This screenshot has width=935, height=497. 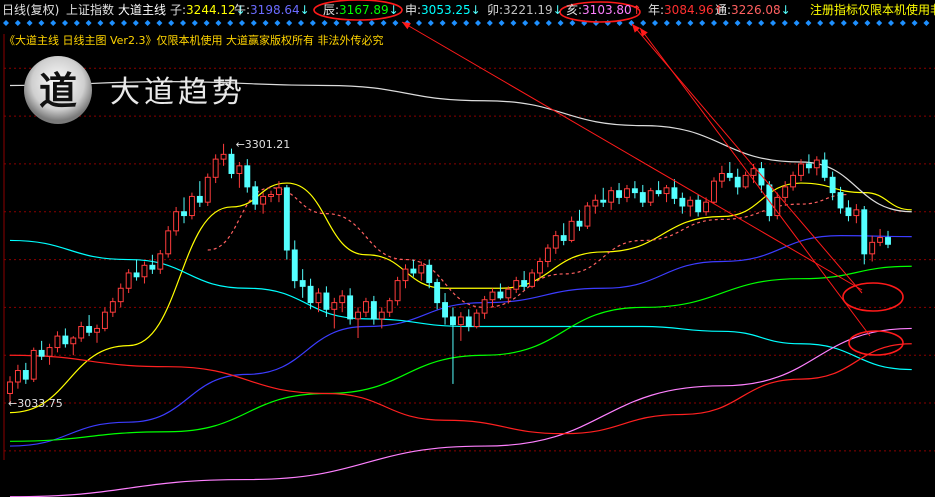 What do you see at coordinates (656, 10) in the screenshot?
I see `indicator-label: 年:` at bounding box center [656, 10].